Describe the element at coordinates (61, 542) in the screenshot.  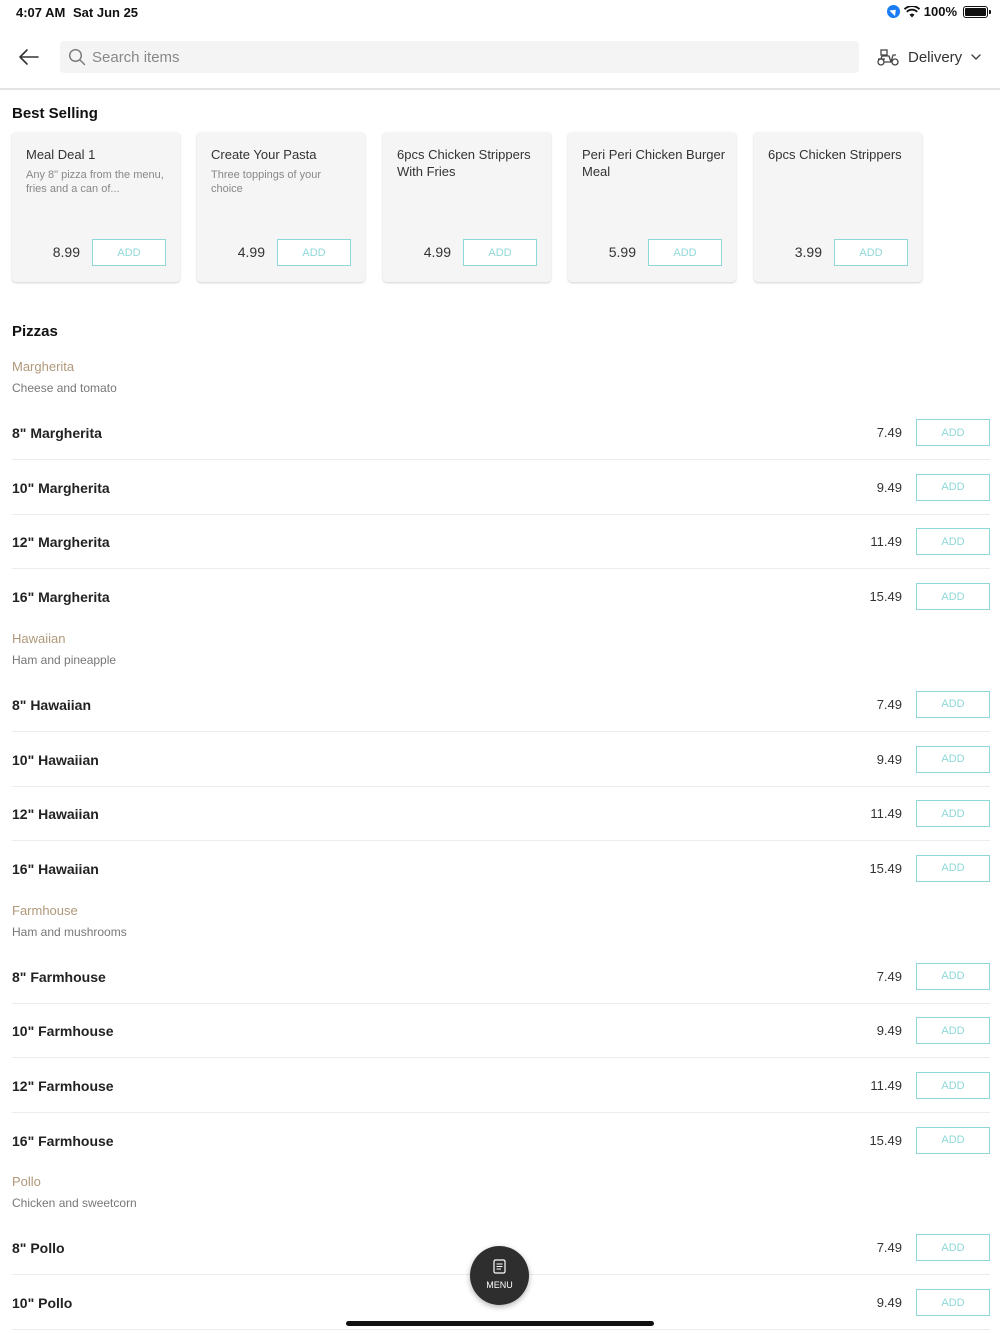
I see `pizza-item-name: 12" Margherita` at that location.